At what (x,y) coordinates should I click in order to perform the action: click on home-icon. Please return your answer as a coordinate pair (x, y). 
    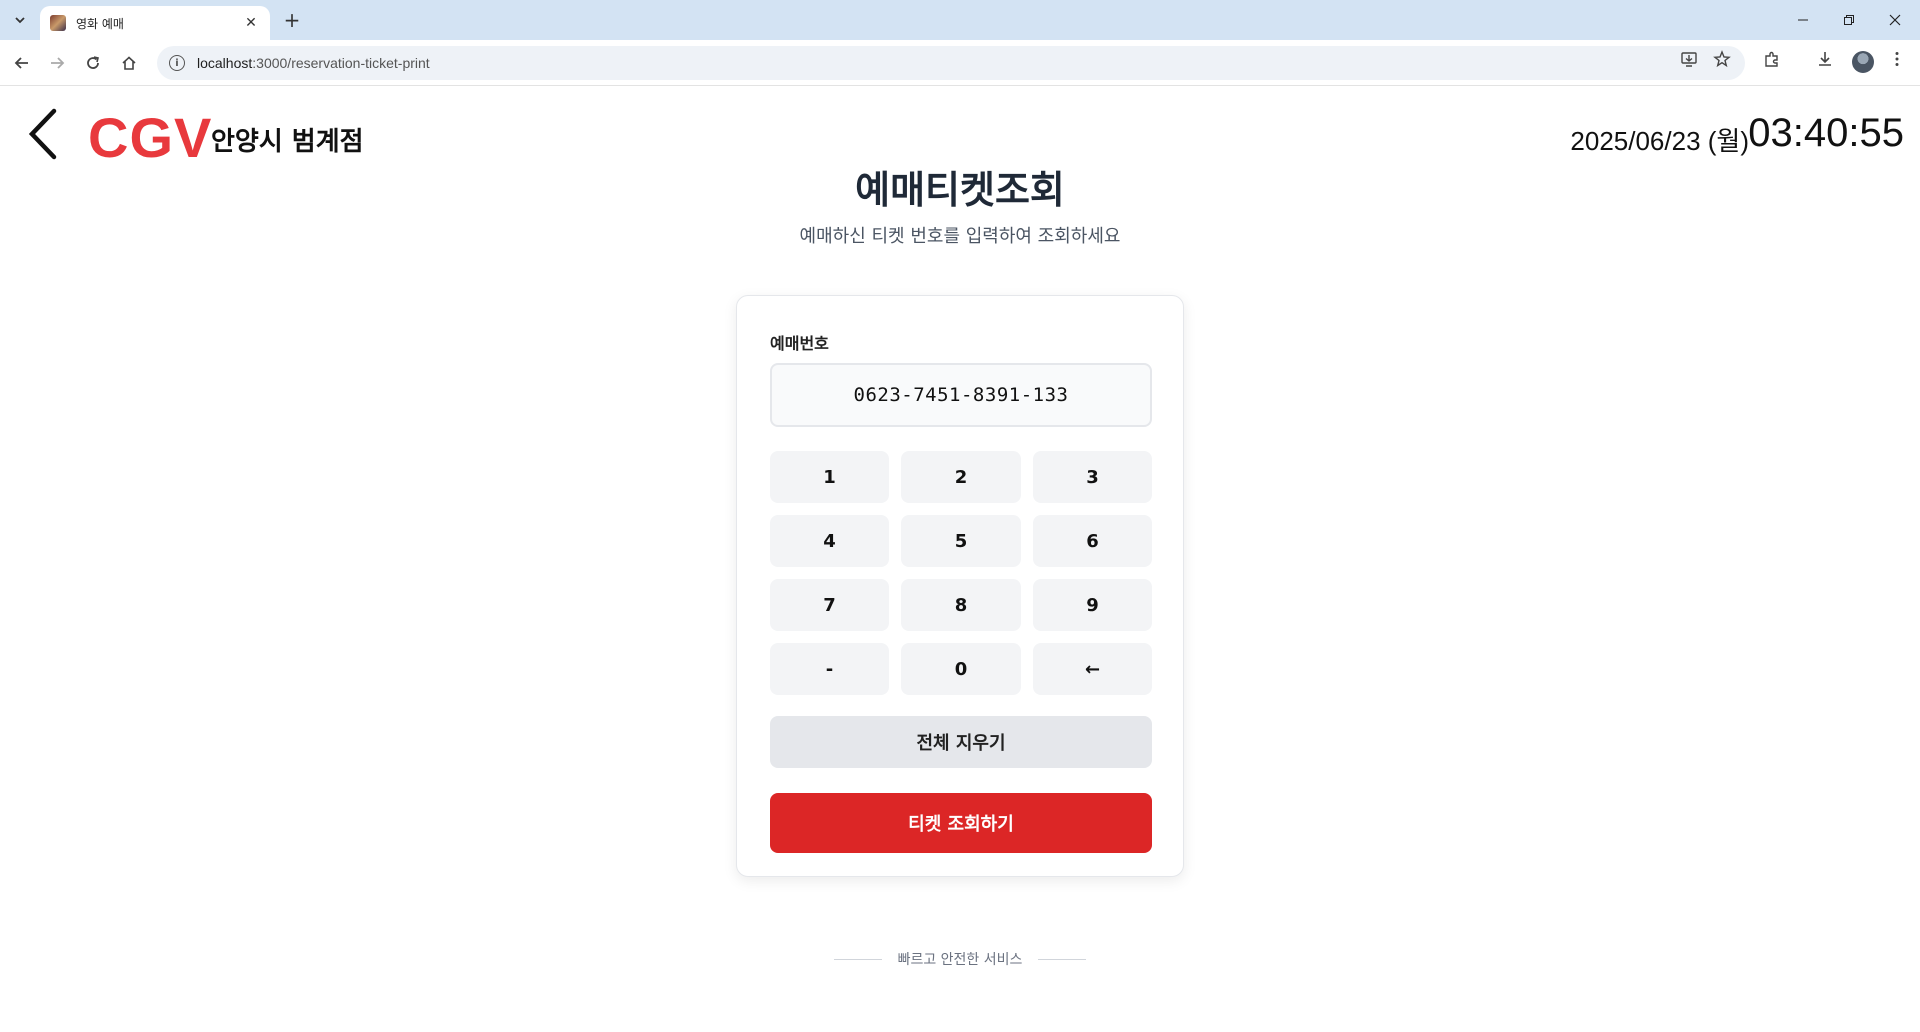
    Looking at the image, I should click on (129, 63).